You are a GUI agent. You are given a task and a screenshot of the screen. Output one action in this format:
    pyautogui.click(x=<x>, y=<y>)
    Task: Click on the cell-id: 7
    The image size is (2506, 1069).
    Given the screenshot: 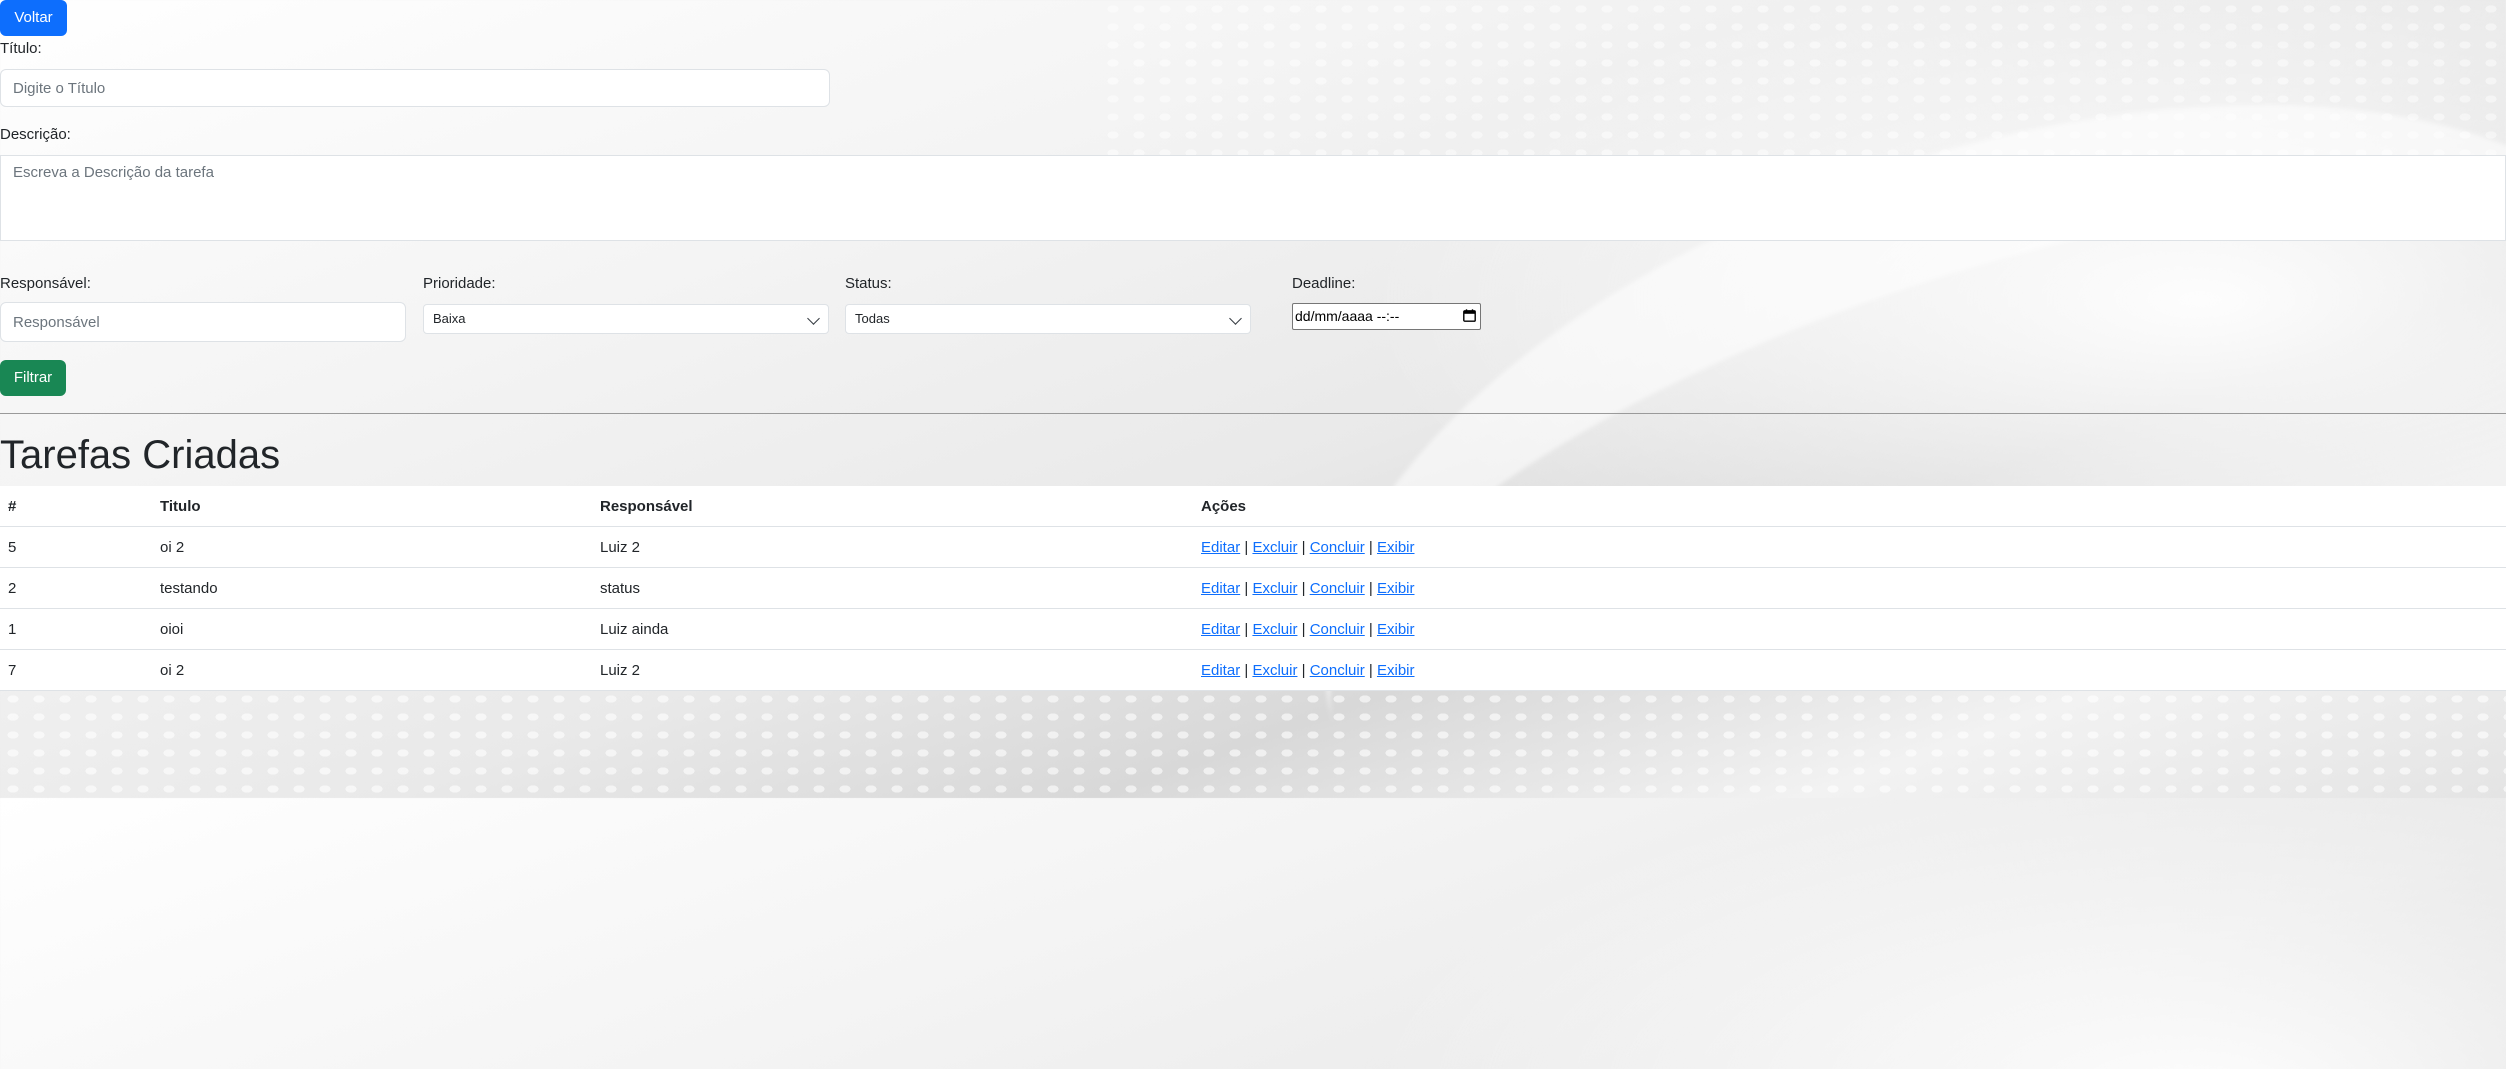 What is the action you would take?
    pyautogui.click(x=76, y=670)
    